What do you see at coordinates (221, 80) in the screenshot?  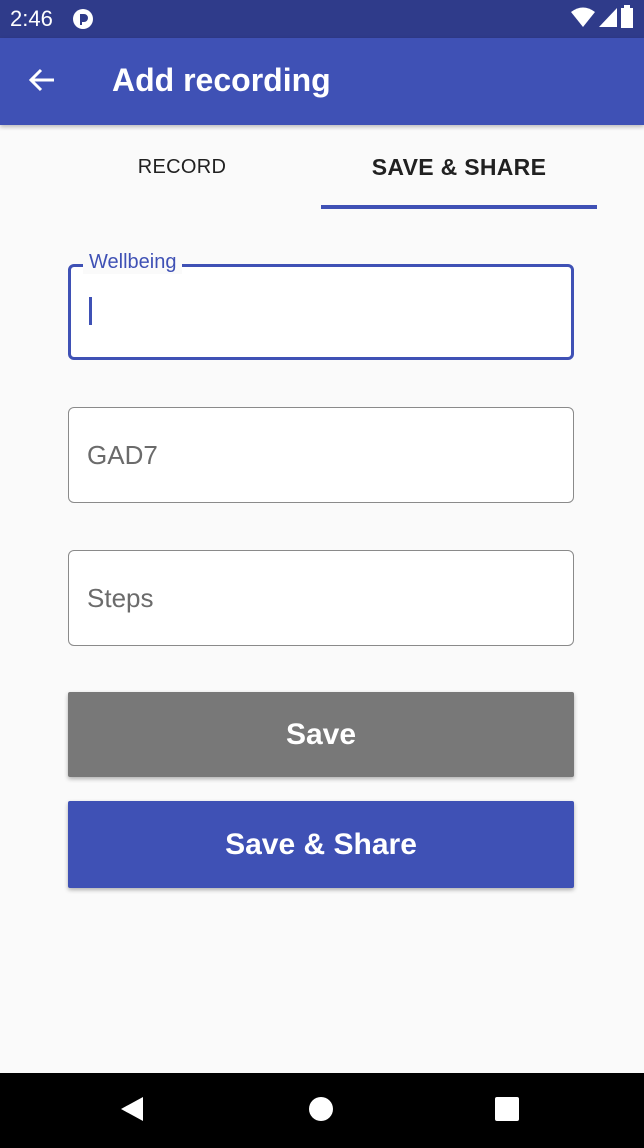 I see `page-title: Add recording` at bounding box center [221, 80].